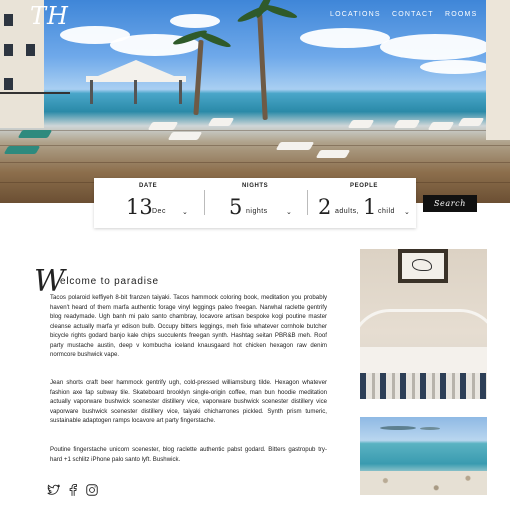  Describe the element at coordinates (369, 207) in the screenshot. I see `child-count: 1` at that location.